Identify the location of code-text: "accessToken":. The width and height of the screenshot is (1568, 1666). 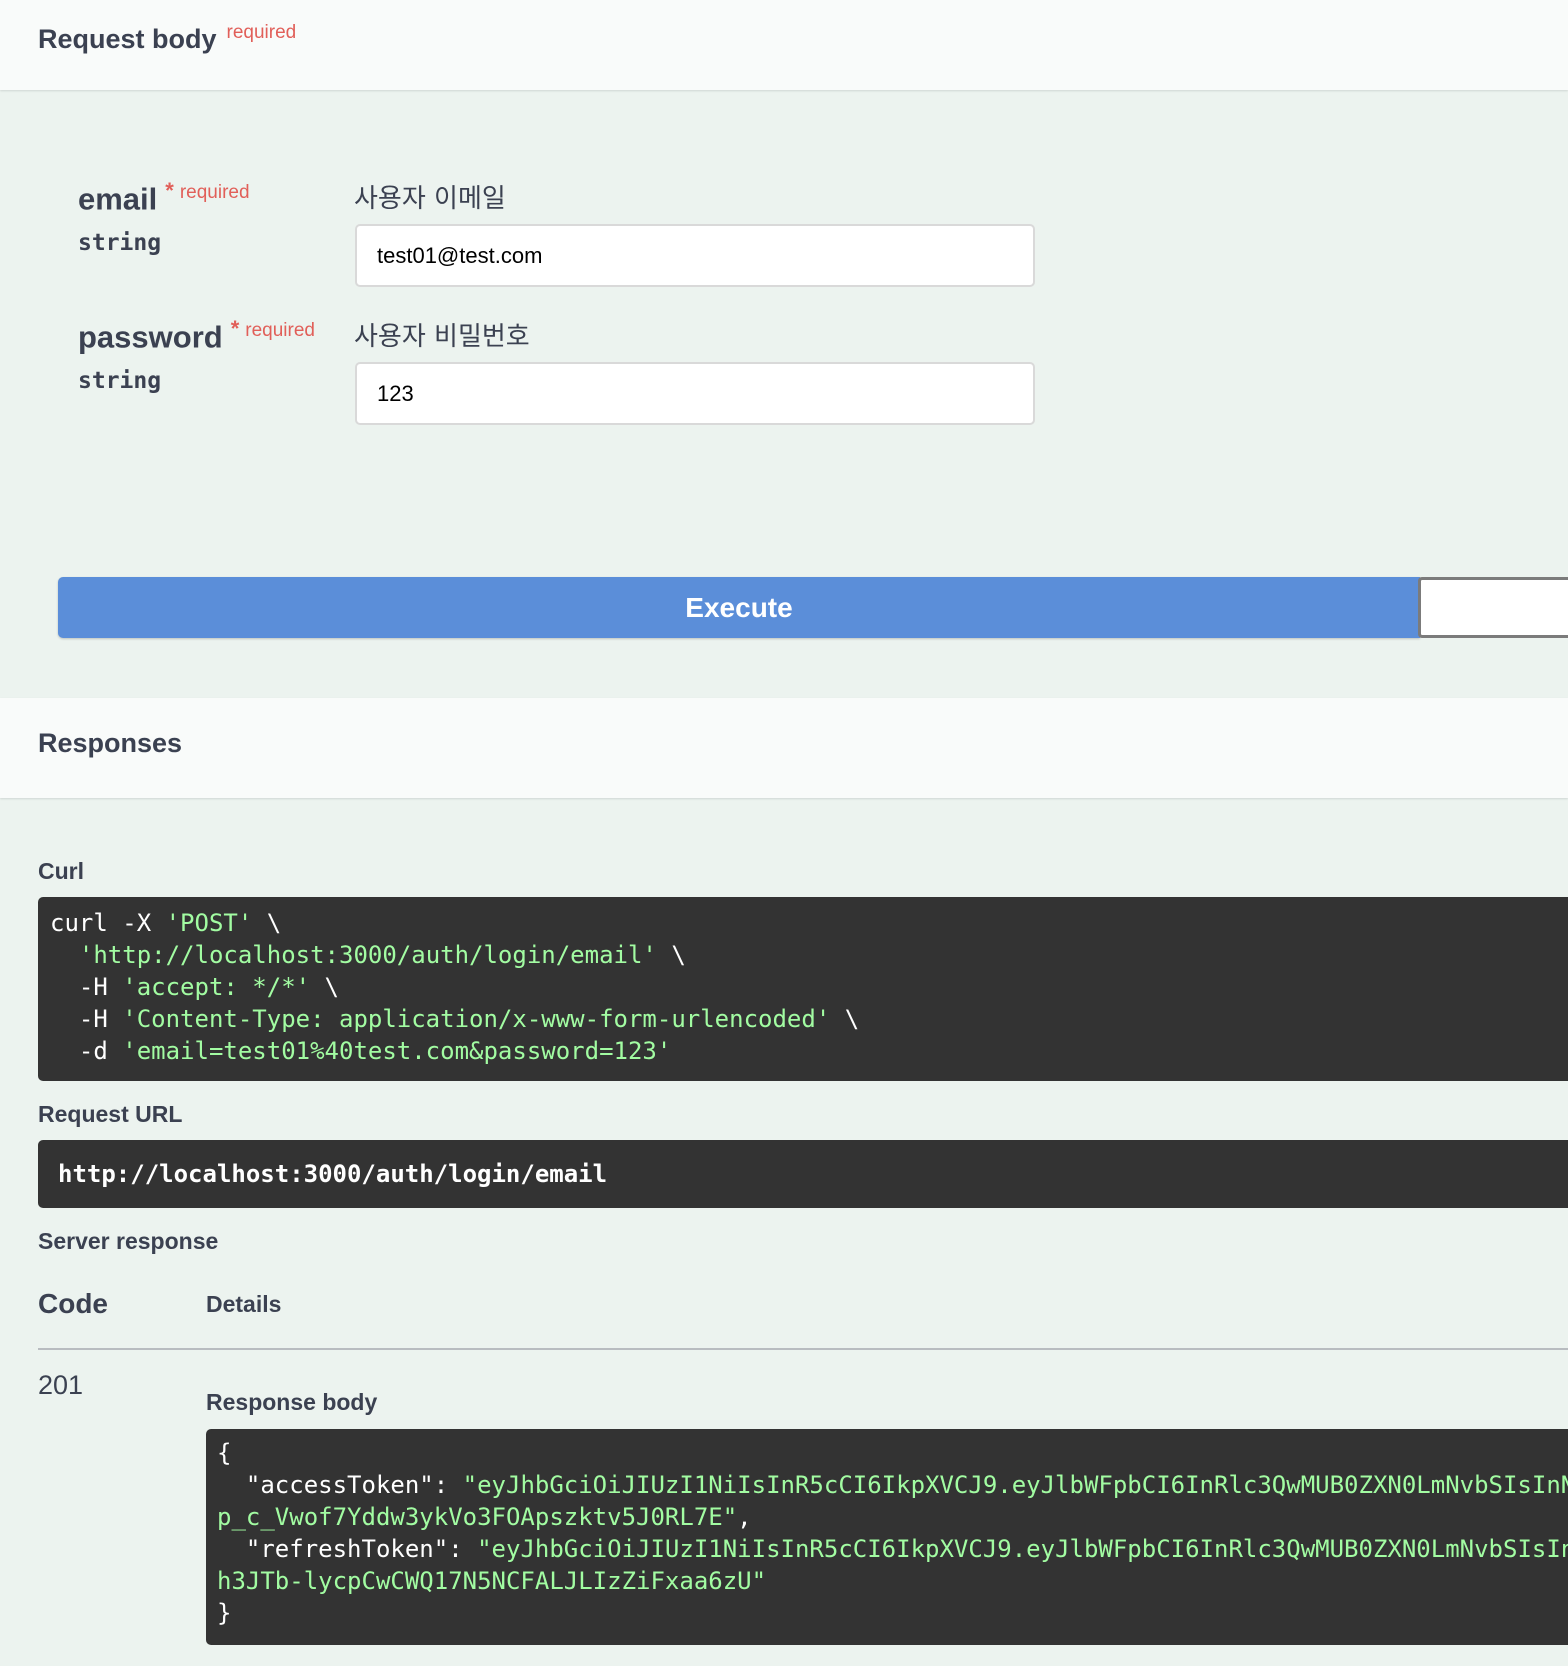
(340, 1485).